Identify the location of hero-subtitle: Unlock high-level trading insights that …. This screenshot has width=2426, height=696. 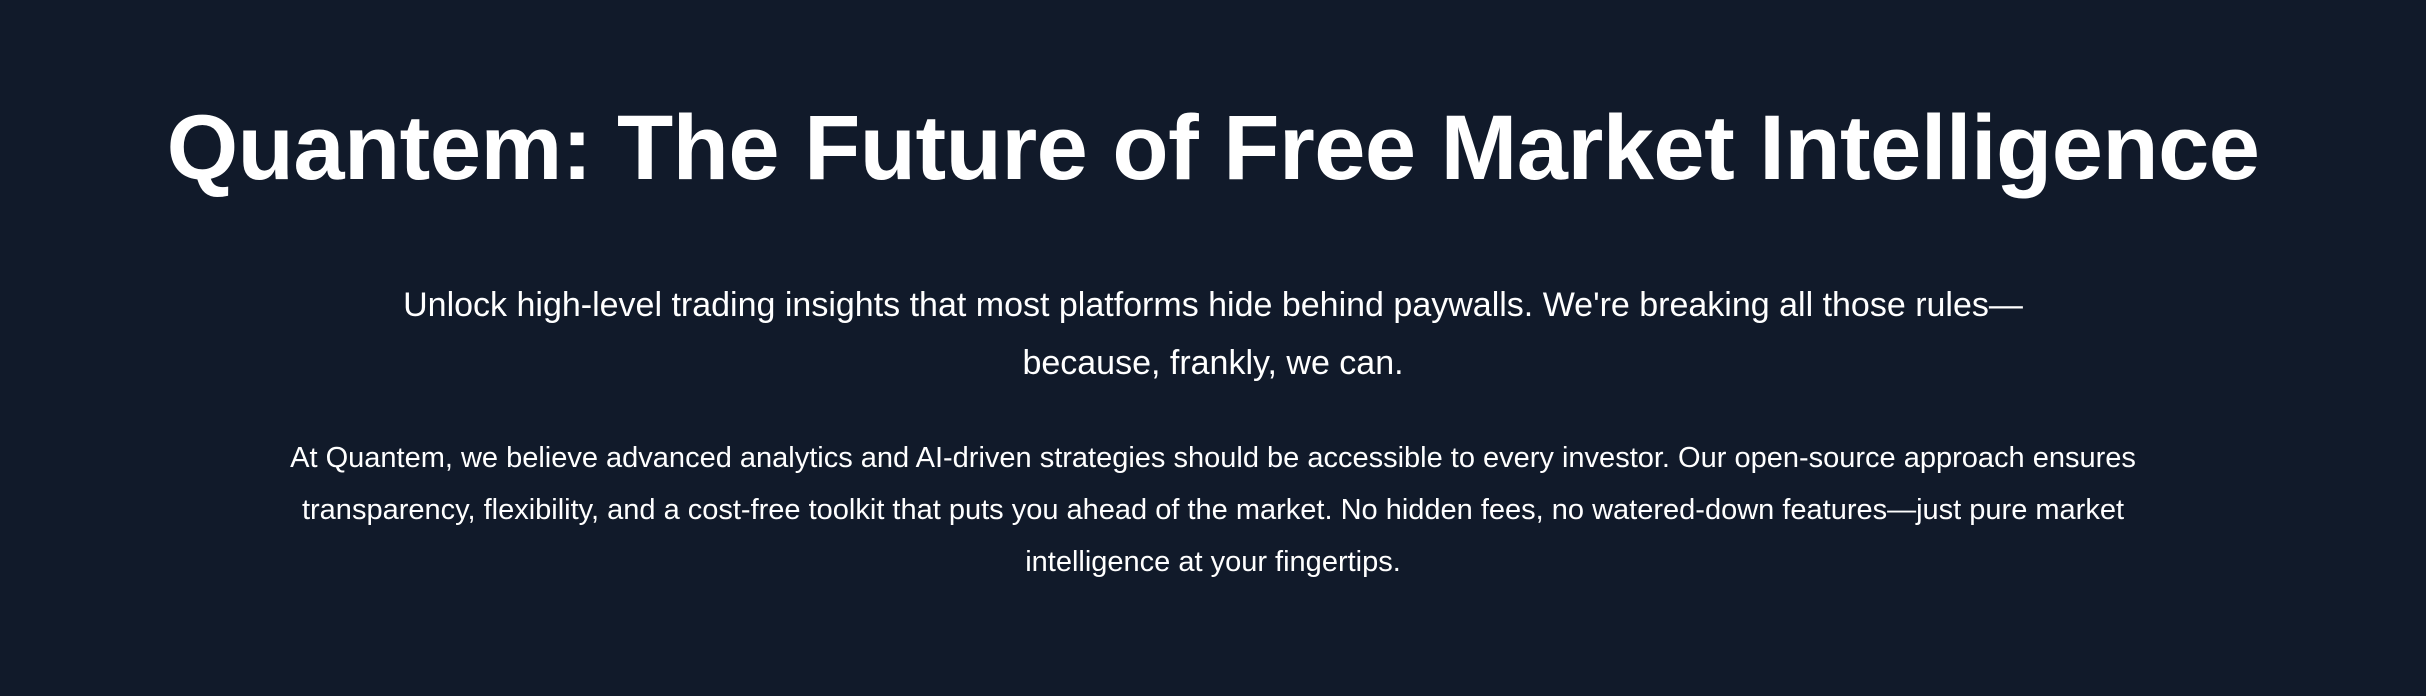
(1213, 334).